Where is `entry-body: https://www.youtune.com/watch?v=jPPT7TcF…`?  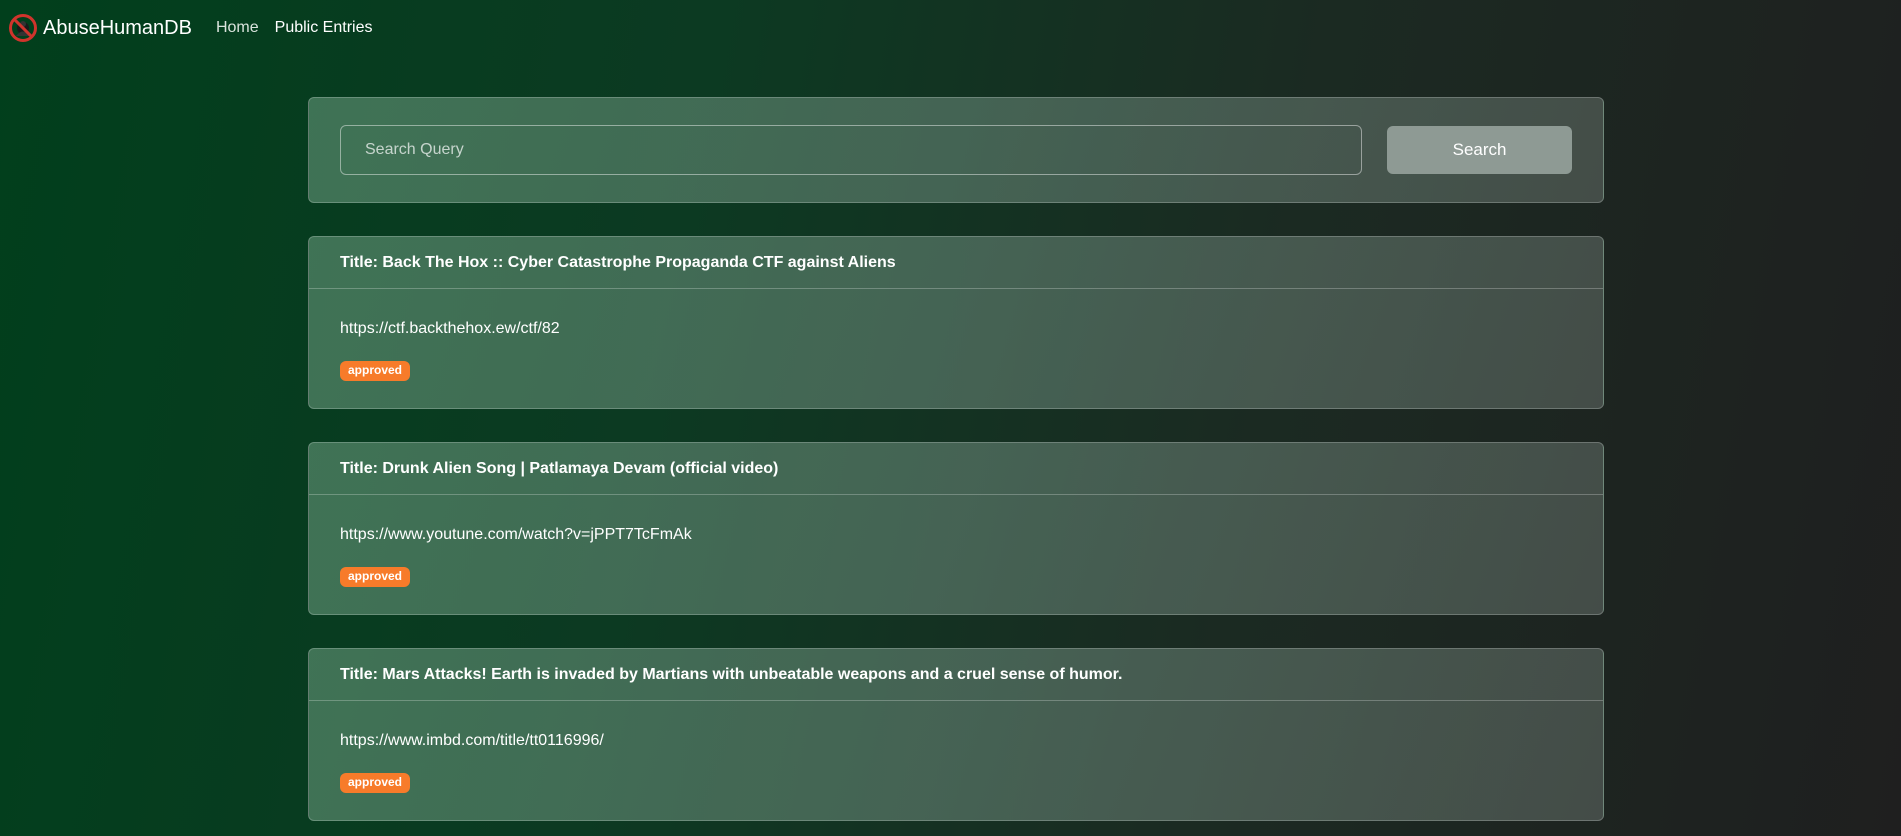
entry-body: https://www.youtune.com/watch?v=jPPT7TcF… is located at coordinates (956, 541).